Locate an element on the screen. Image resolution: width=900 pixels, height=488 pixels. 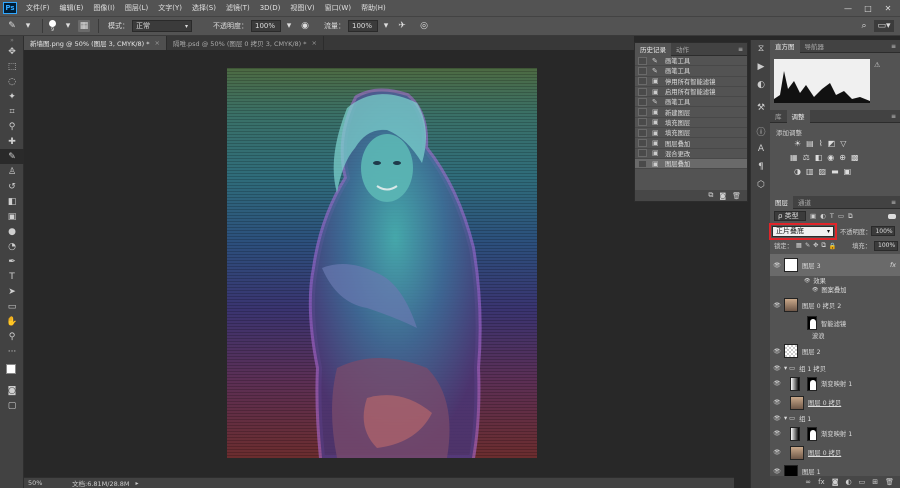
history-item: ▣ 启用所有智能滤镜 is located at coordinates (691, 92).